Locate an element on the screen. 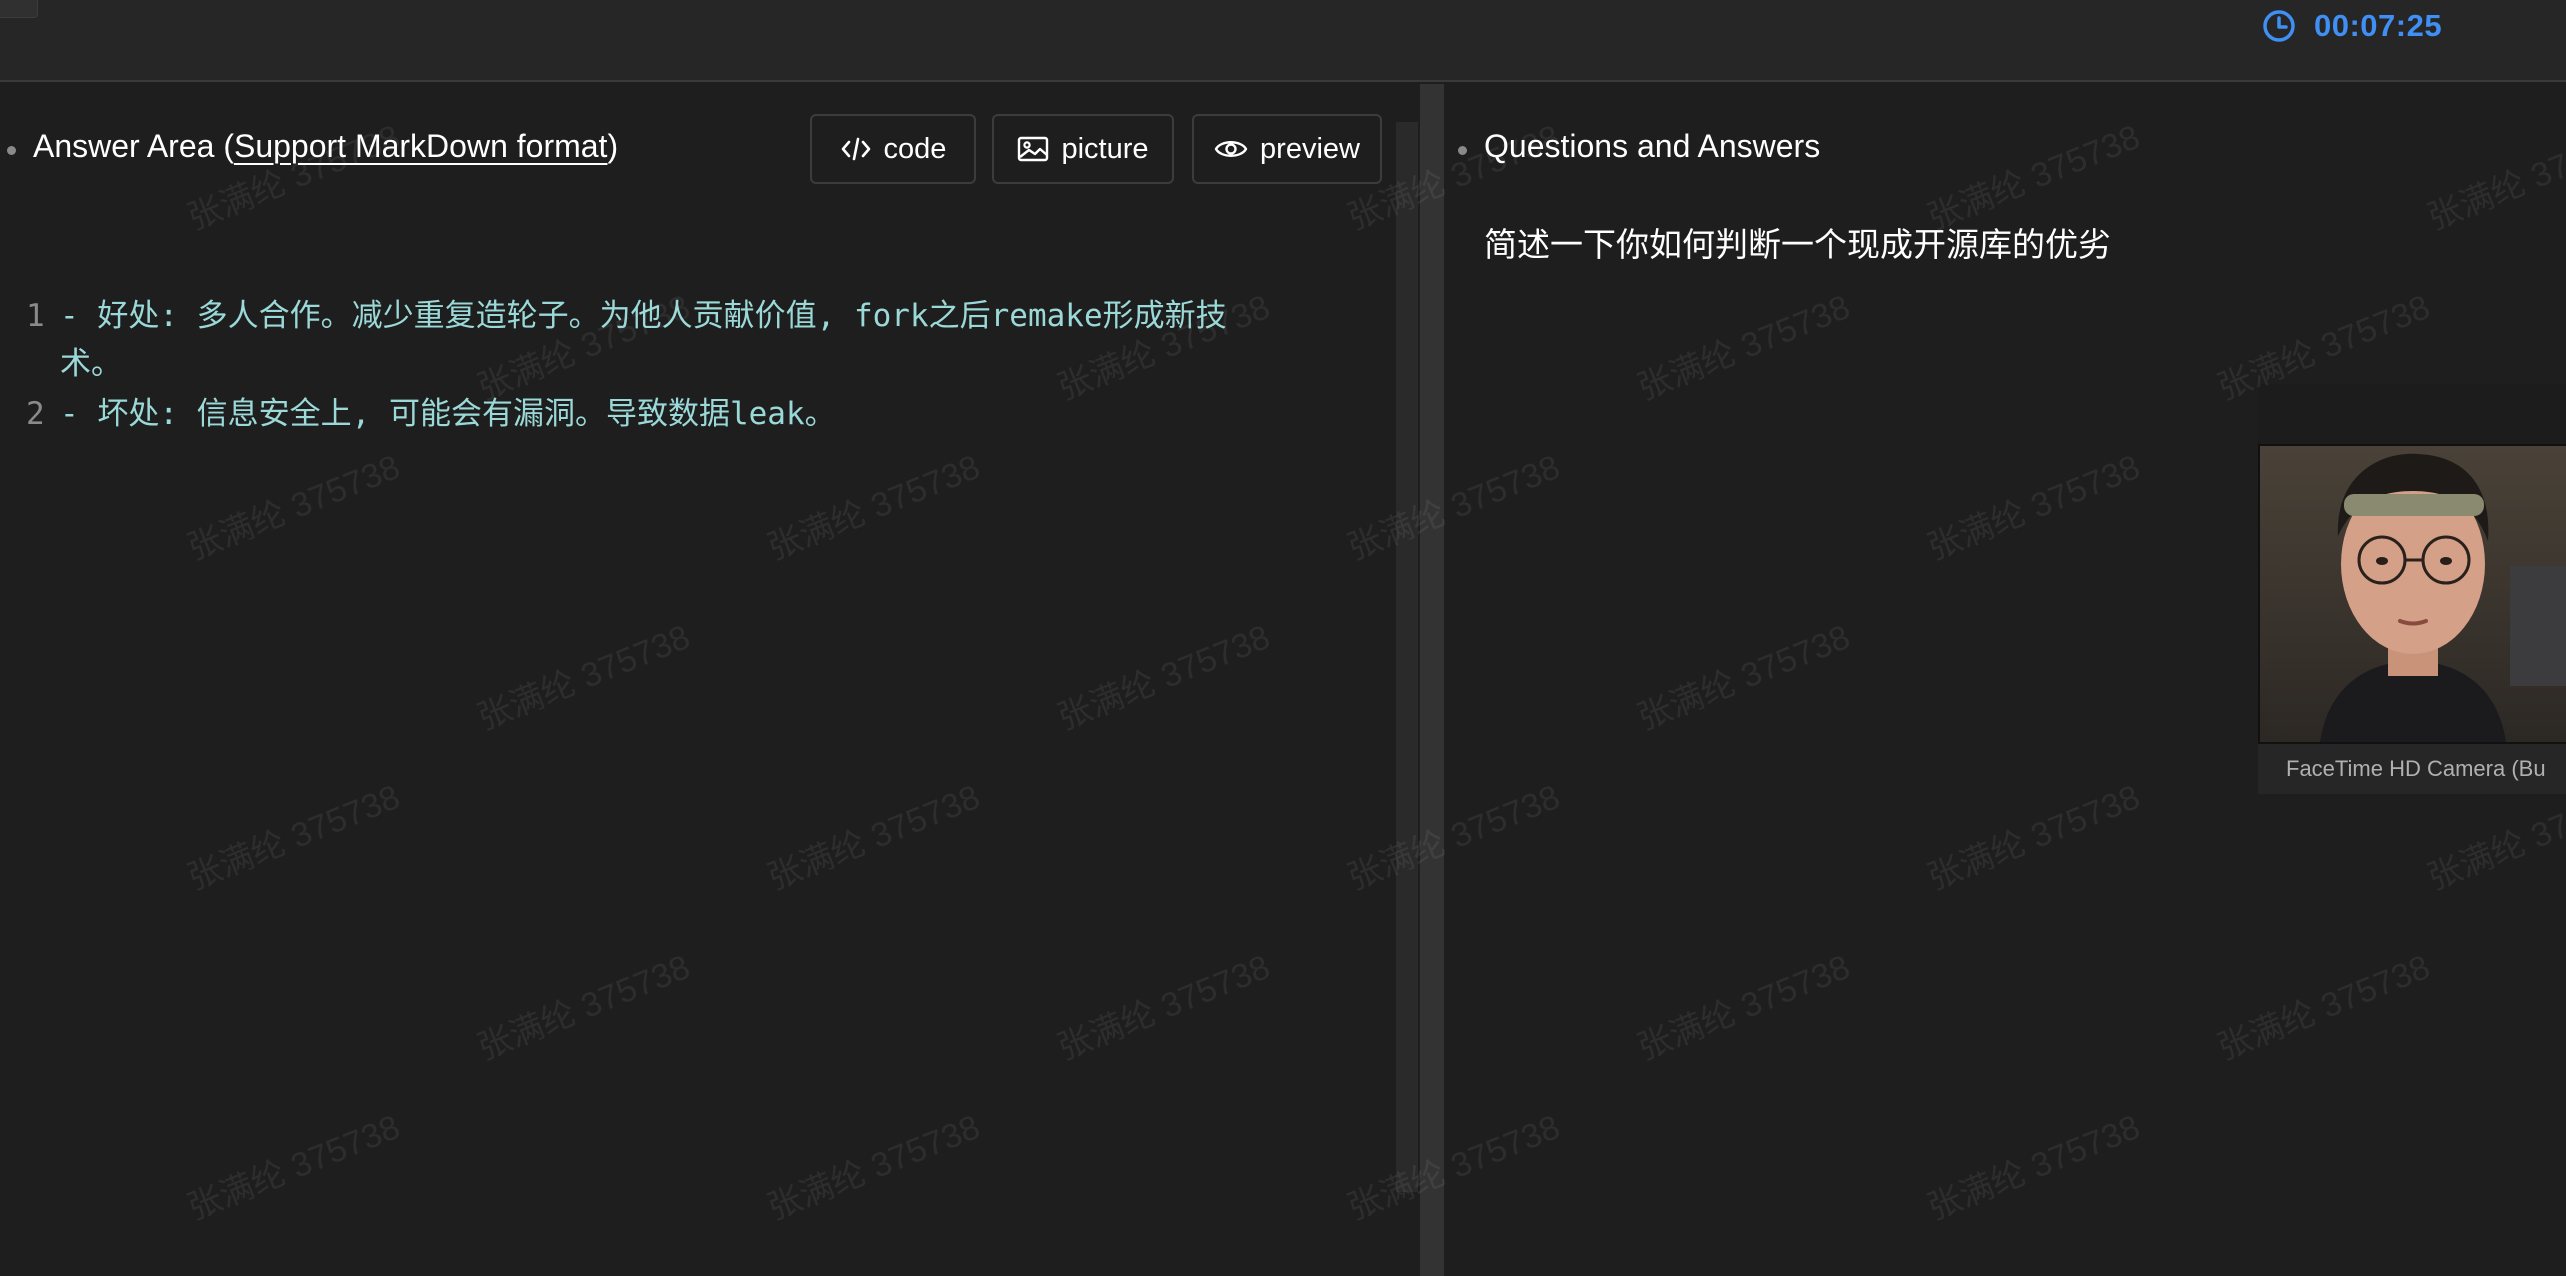 This screenshot has height=1276, width=2566. line-text: - 坏处: 信息安全上, 可能会有漏洞。导致数据leak。 is located at coordinates (660, 414).